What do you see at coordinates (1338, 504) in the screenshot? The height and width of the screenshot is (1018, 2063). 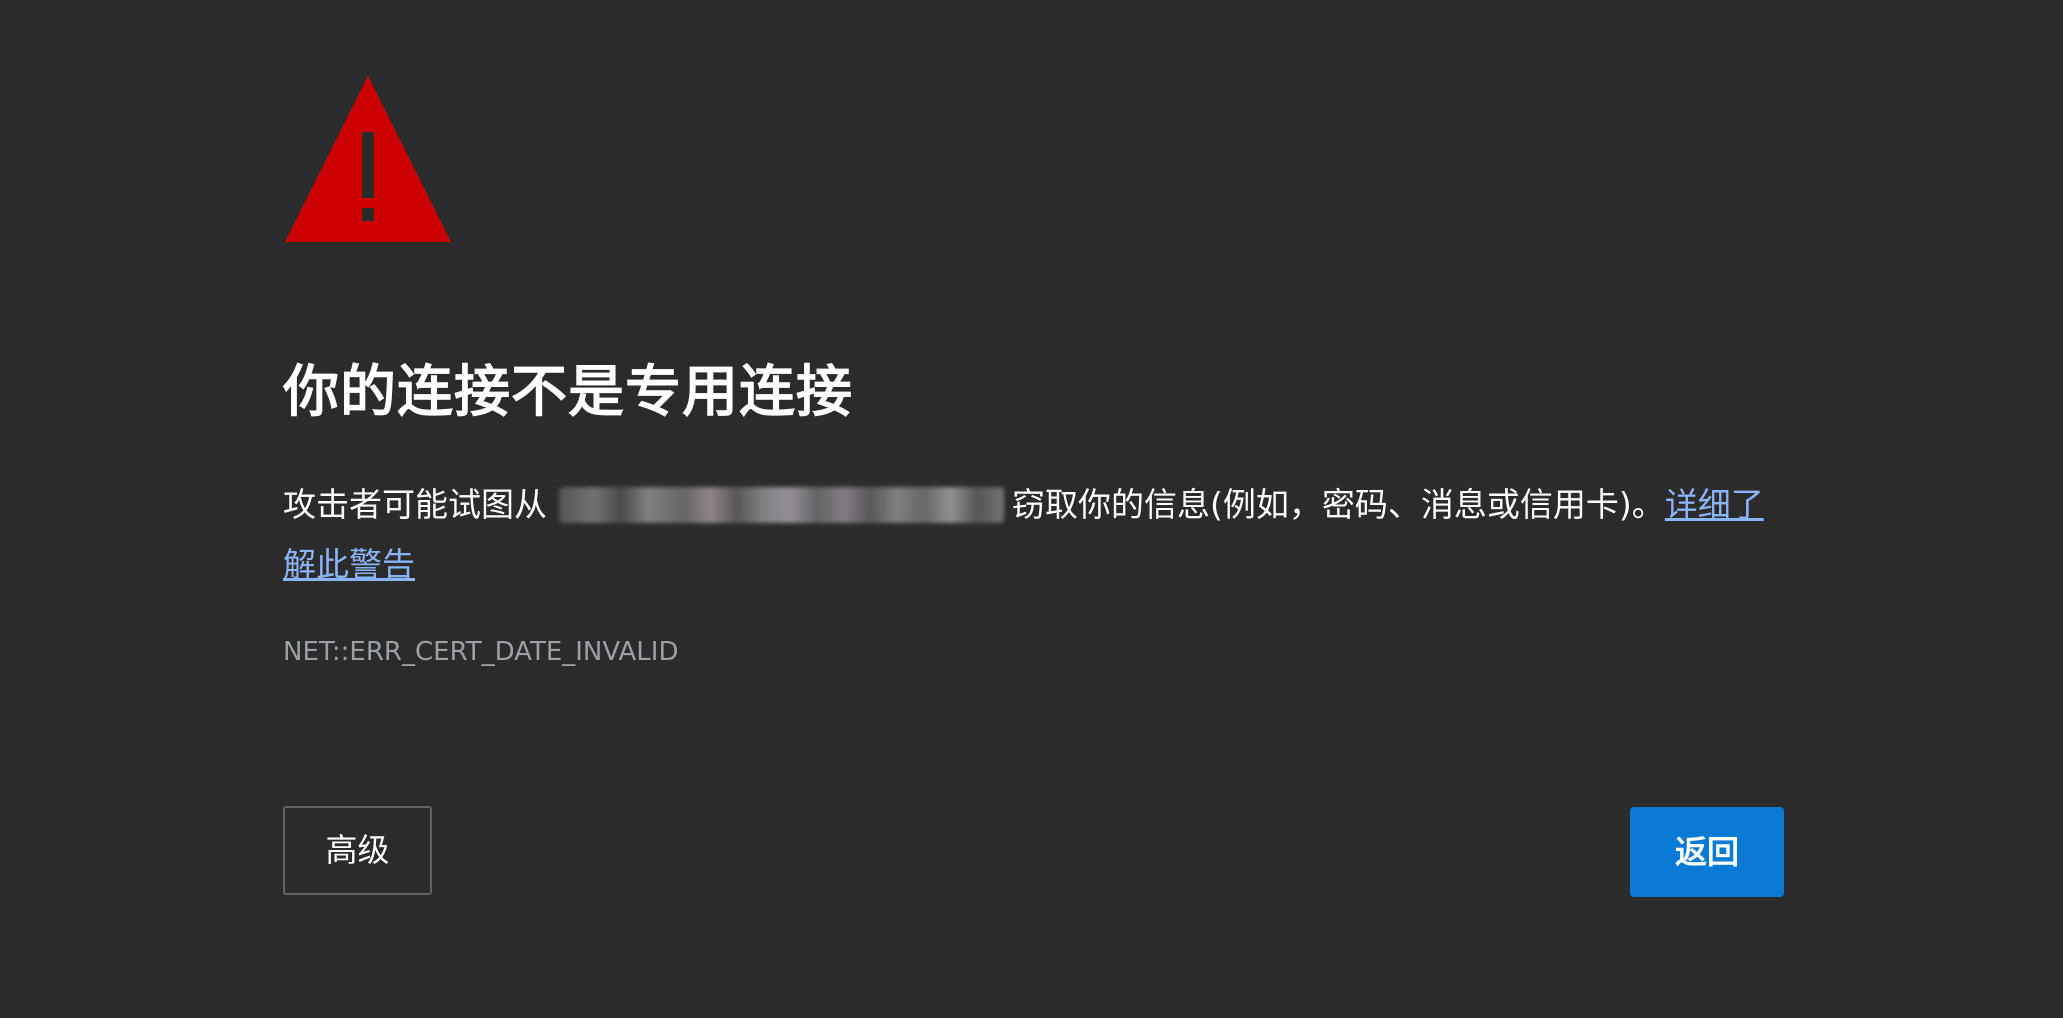 I see `message-suffix: 窃取你的信息(例如，密码、消息或信用卡)。` at bounding box center [1338, 504].